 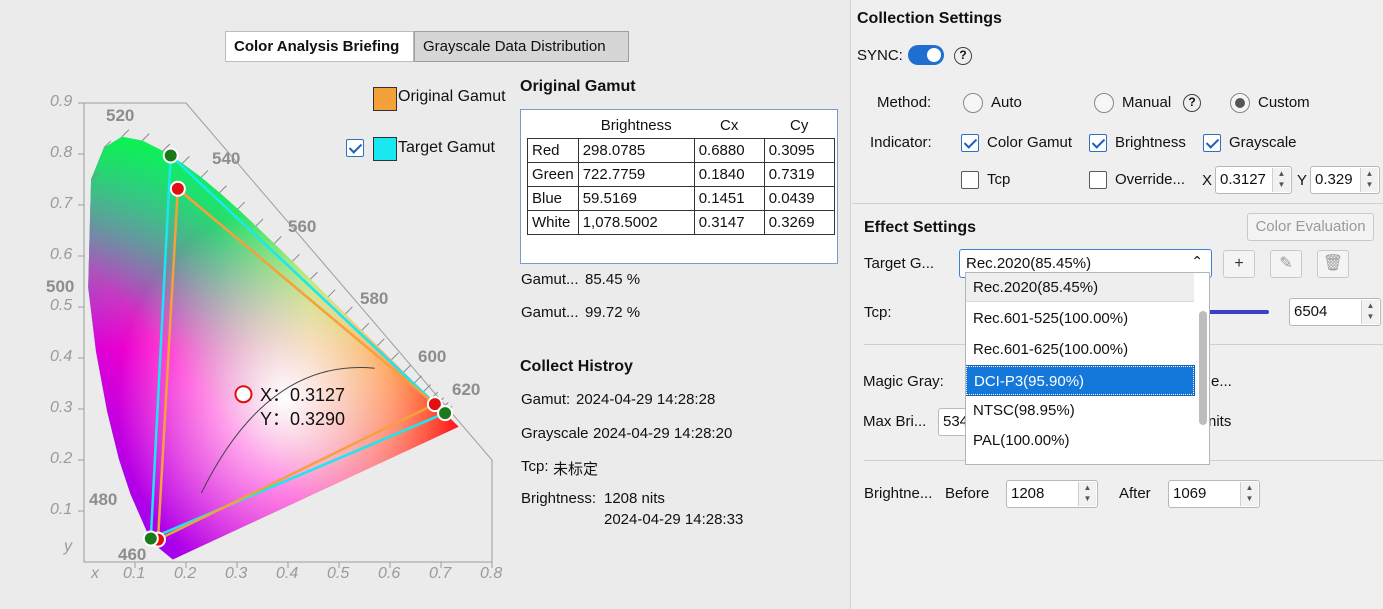 I want to click on dropdown-item: NTSC(98.95%), so click(x=1080, y=410).